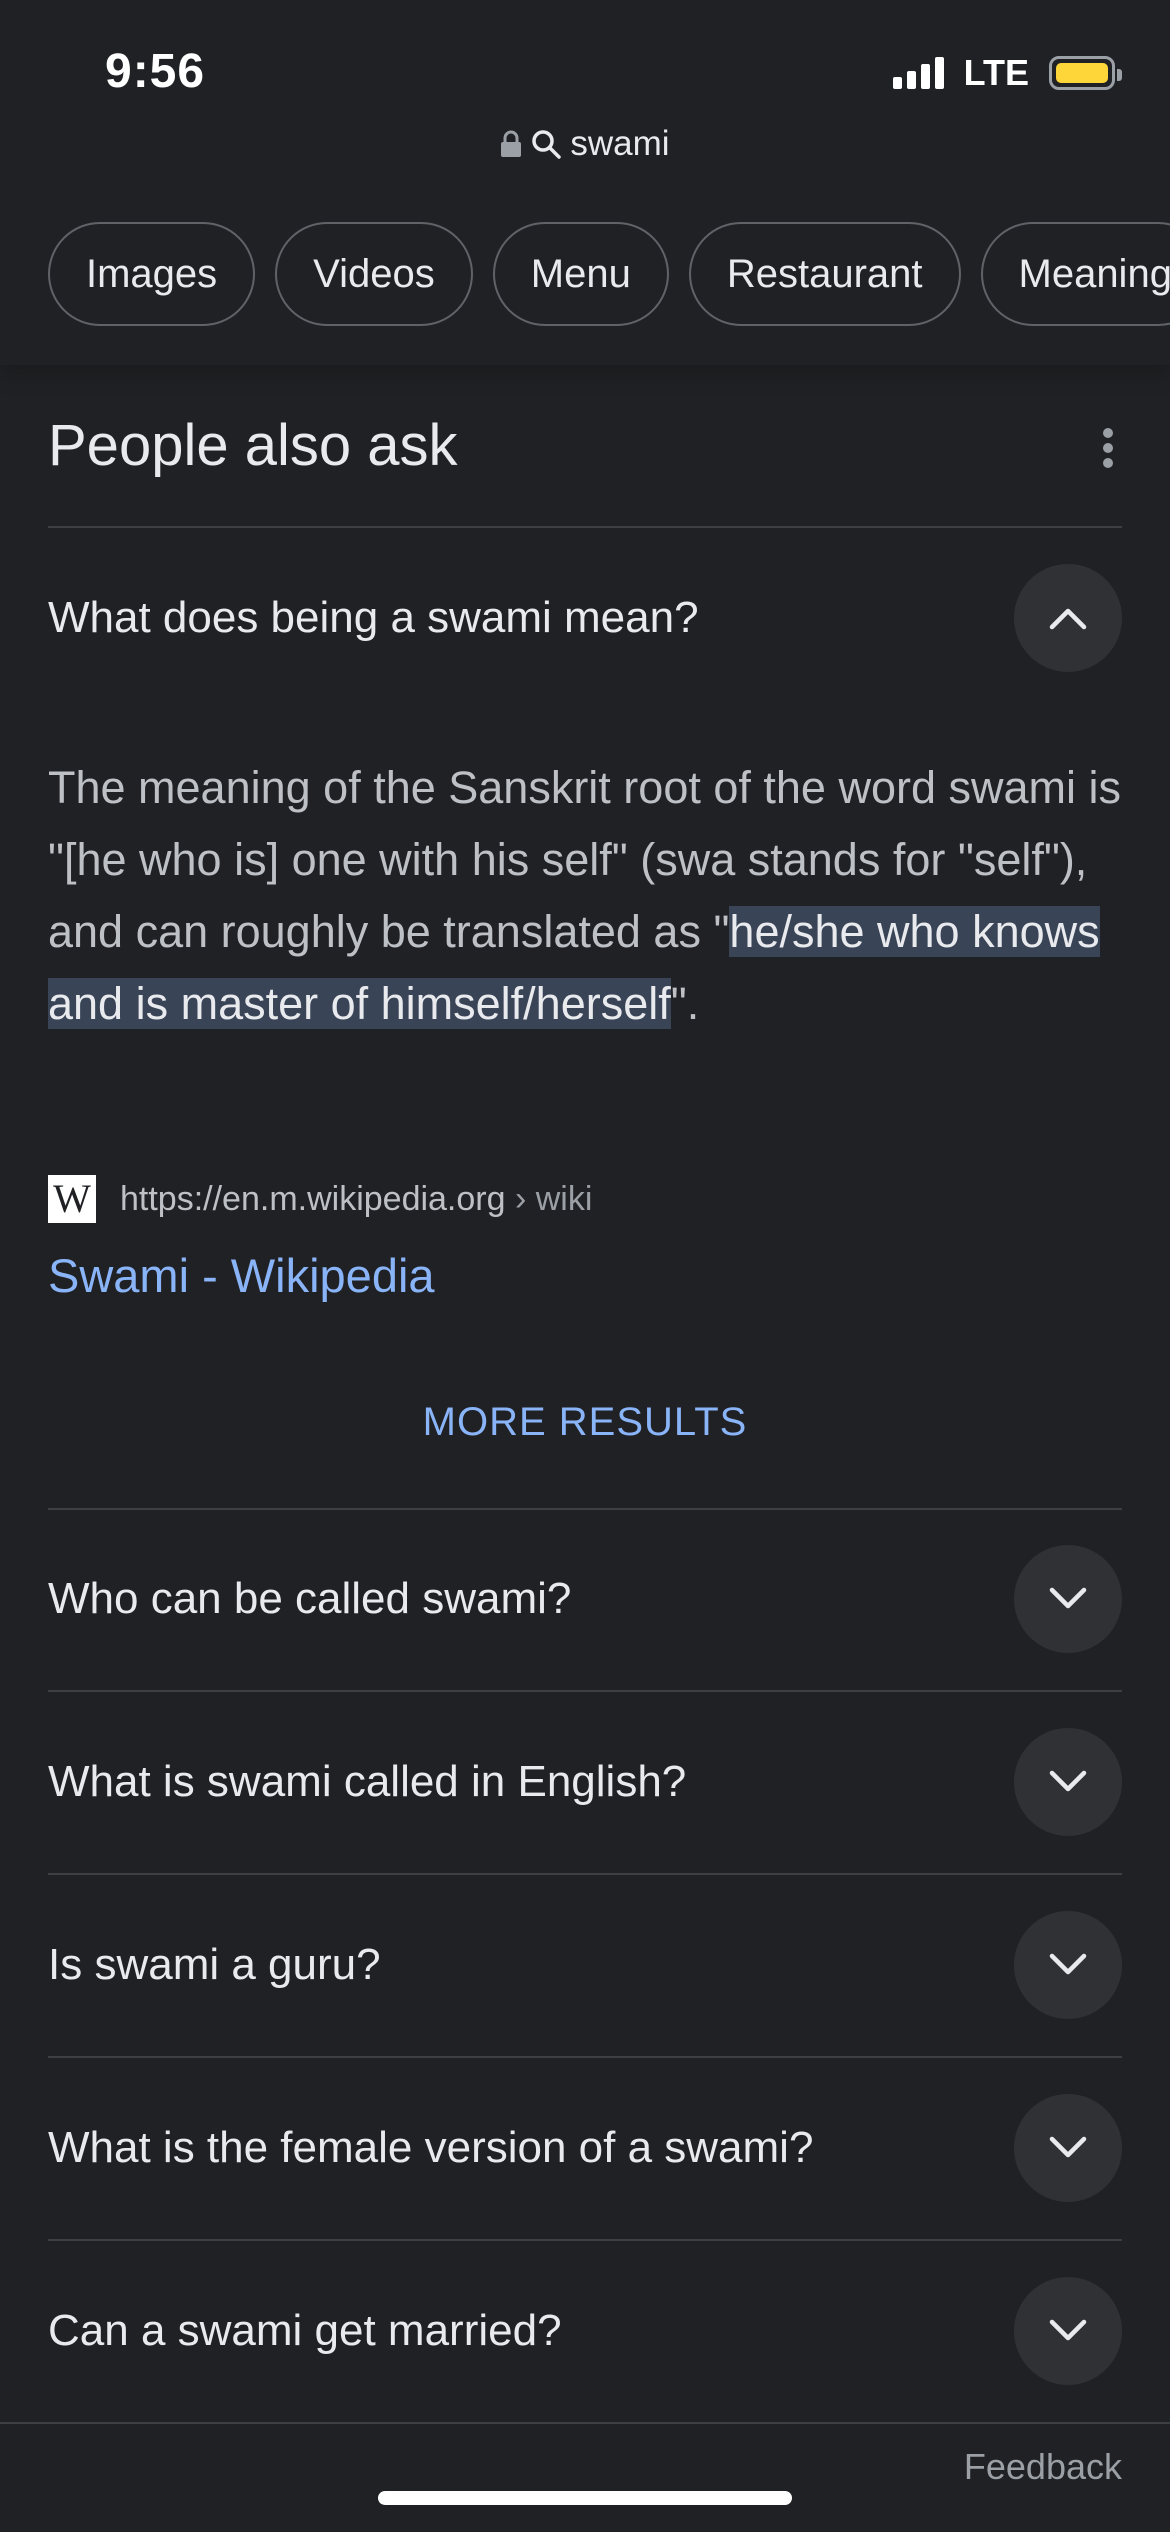 This screenshot has height=2532, width=1170. I want to click on url-bar: swami, so click(585, 144).